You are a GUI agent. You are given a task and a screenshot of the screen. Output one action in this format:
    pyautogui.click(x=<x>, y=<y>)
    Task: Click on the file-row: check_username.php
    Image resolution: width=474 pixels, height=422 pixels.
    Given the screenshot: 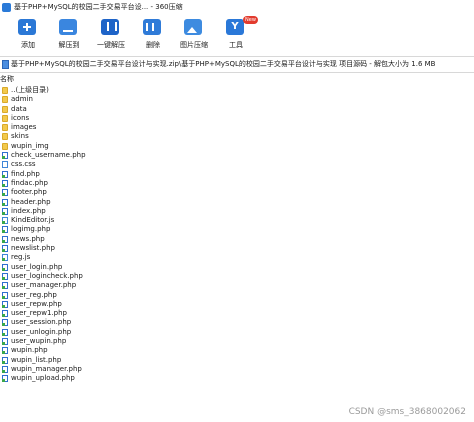 What is the action you would take?
    pyautogui.click(x=237, y=155)
    